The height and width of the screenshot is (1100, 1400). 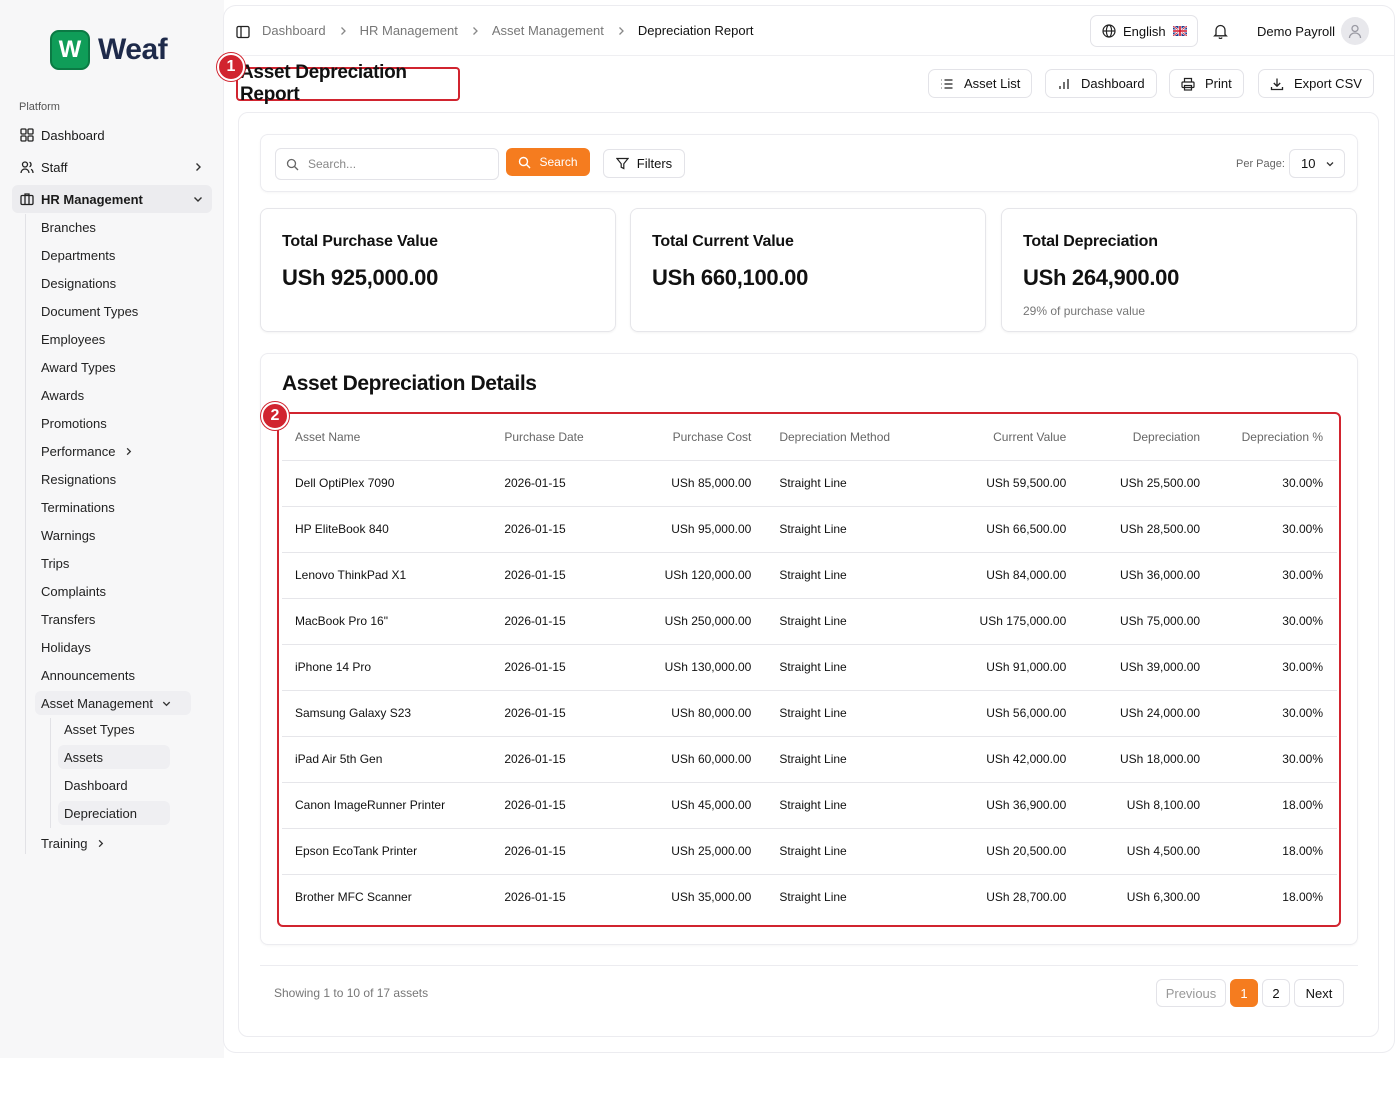 What do you see at coordinates (1276, 993) in the screenshot?
I see `page-button-2: 2` at bounding box center [1276, 993].